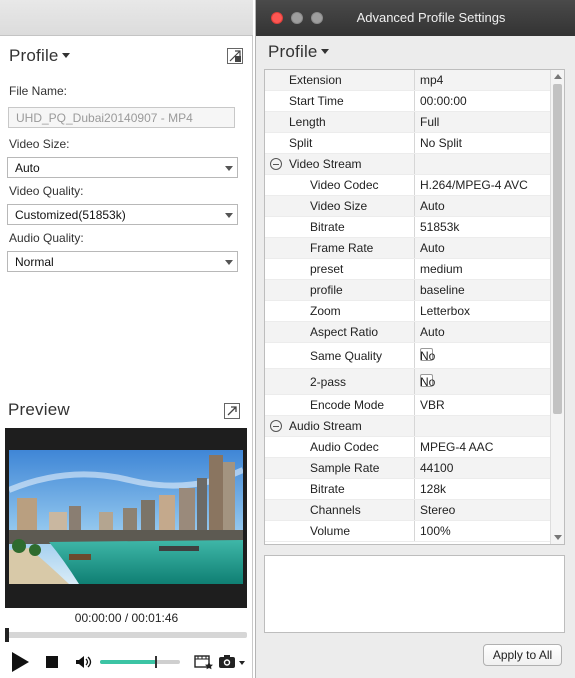  Describe the element at coordinates (46, 238) in the screenshot. I see `audio-quality-label: Audio Quality:` at that location.